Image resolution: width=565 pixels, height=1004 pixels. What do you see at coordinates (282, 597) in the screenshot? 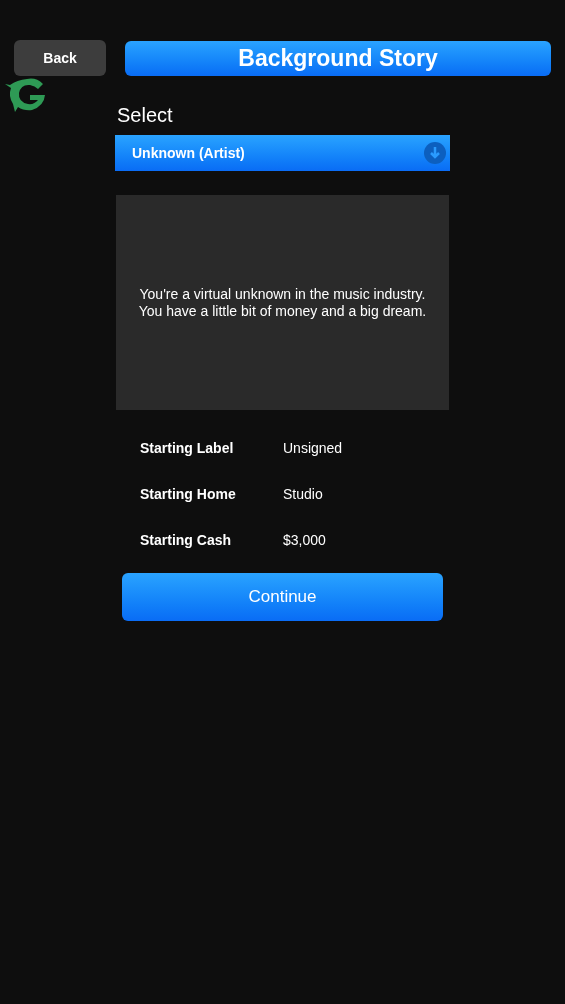
I see `continue-button: Continue` at bounding box center [282, 597].